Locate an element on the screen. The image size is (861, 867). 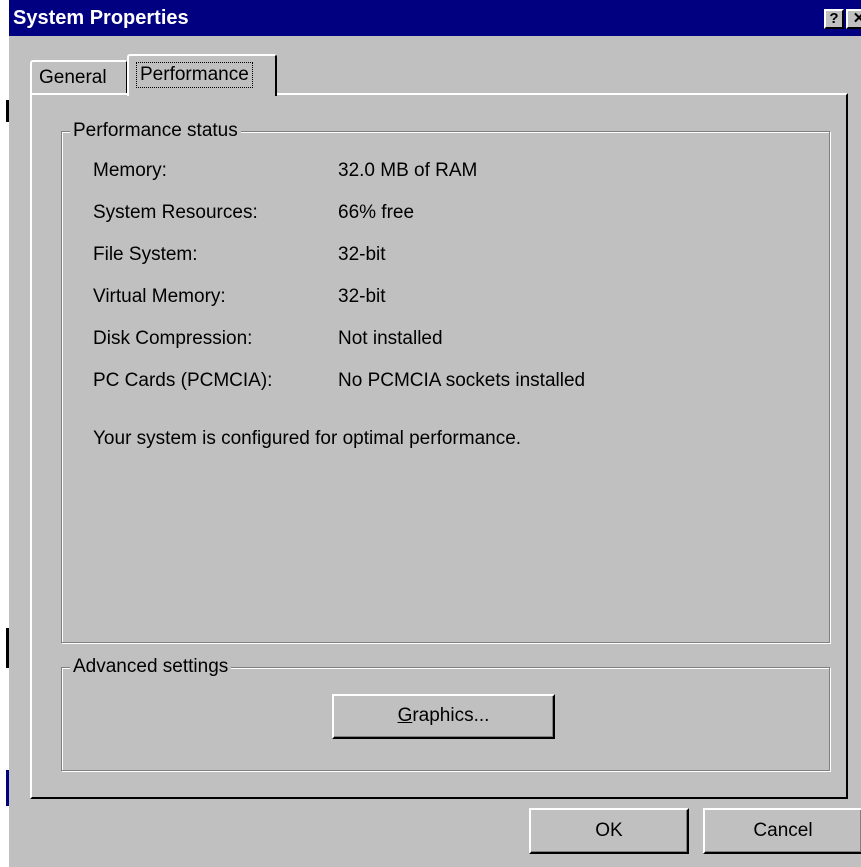
window-title: System Properties is located at coordinates (101, 18).